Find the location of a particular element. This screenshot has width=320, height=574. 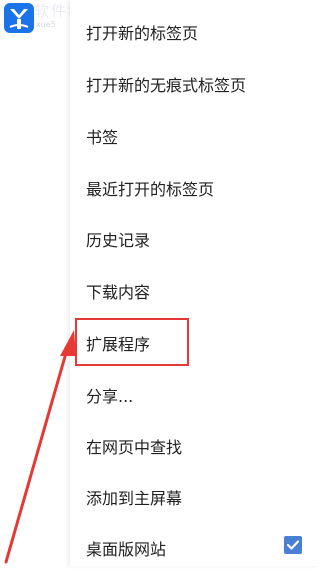

menu-item-add-to-home-screen: 添加到主屏幕 is located at coordinates (195, 497).